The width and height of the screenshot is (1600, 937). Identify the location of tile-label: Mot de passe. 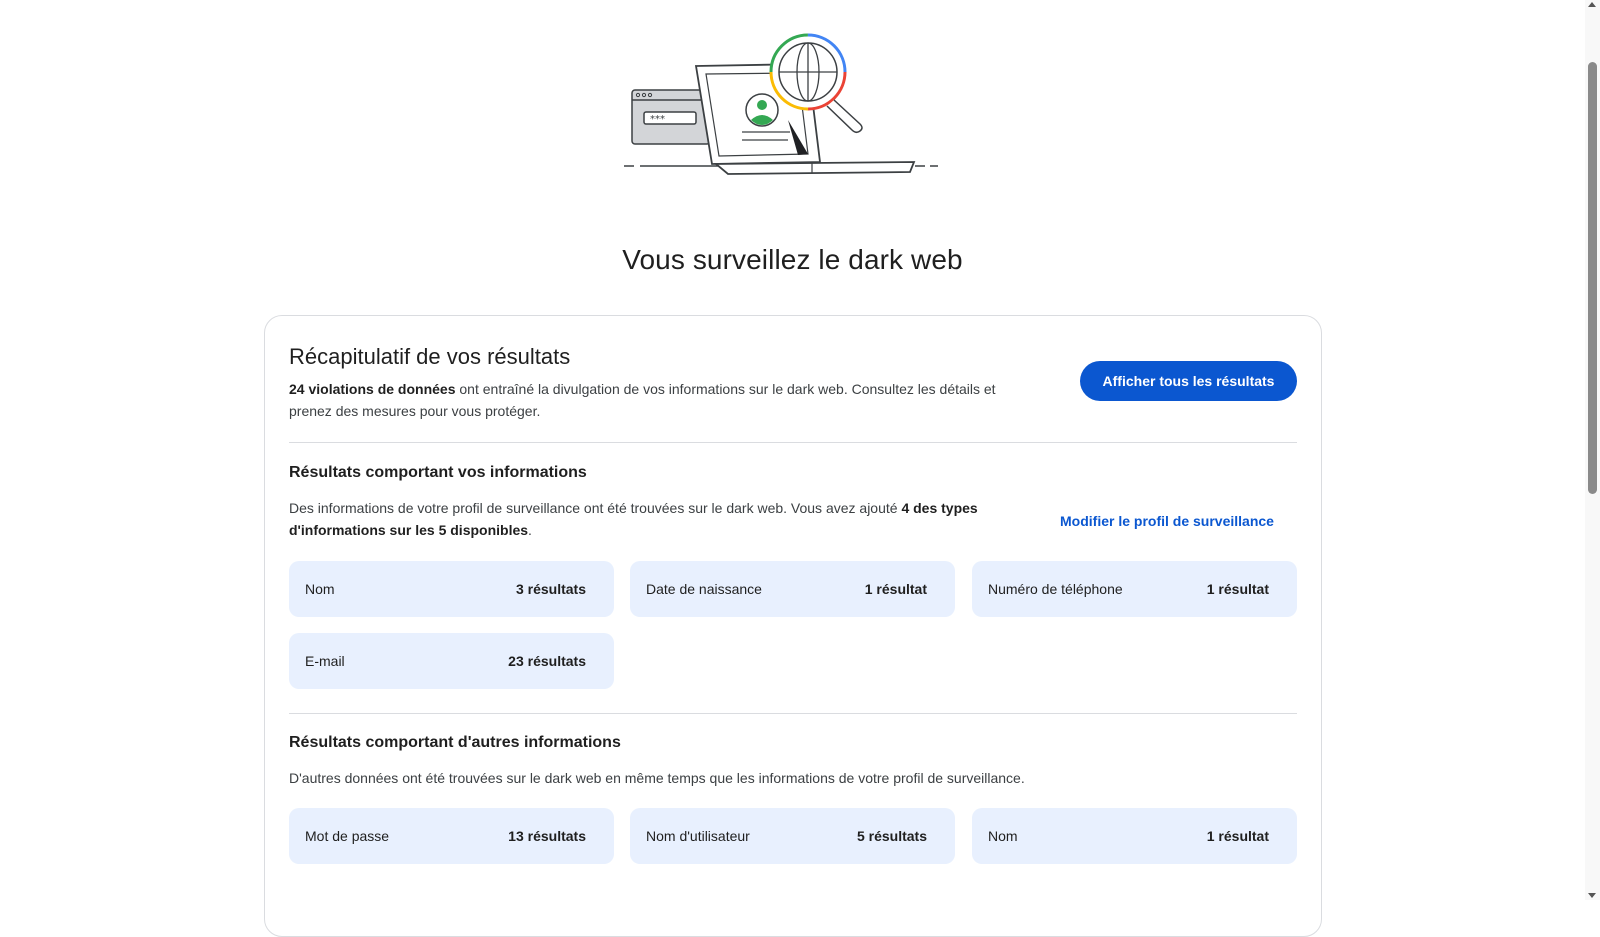
(347, 836).